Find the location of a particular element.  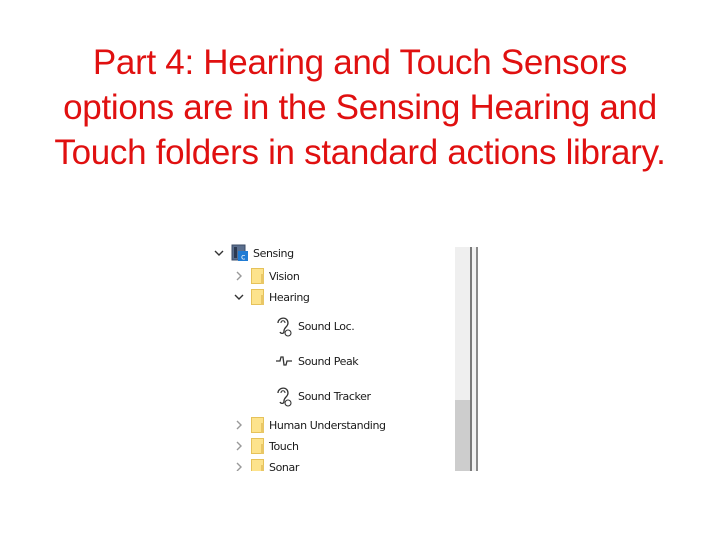

tree-item-hearing: Hearing is located at coordinates (271, 297).